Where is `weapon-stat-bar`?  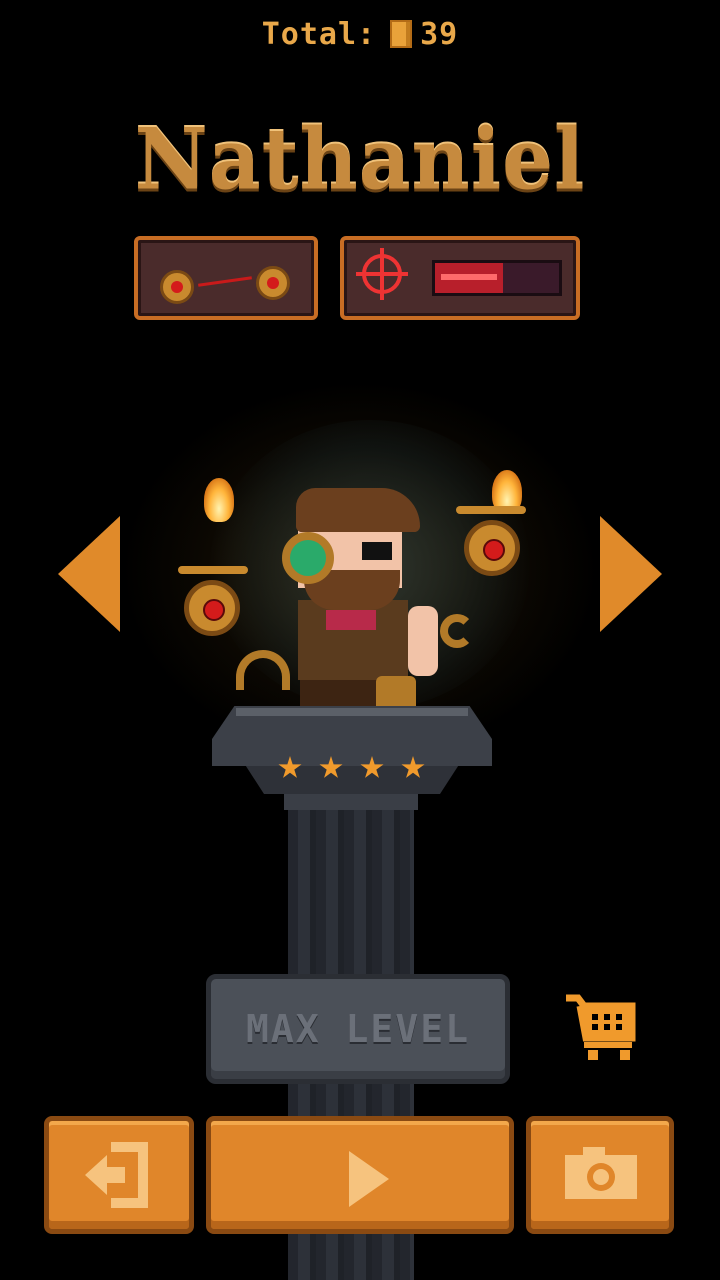 weapon-stat-bar is located at coordinates (497, 278).